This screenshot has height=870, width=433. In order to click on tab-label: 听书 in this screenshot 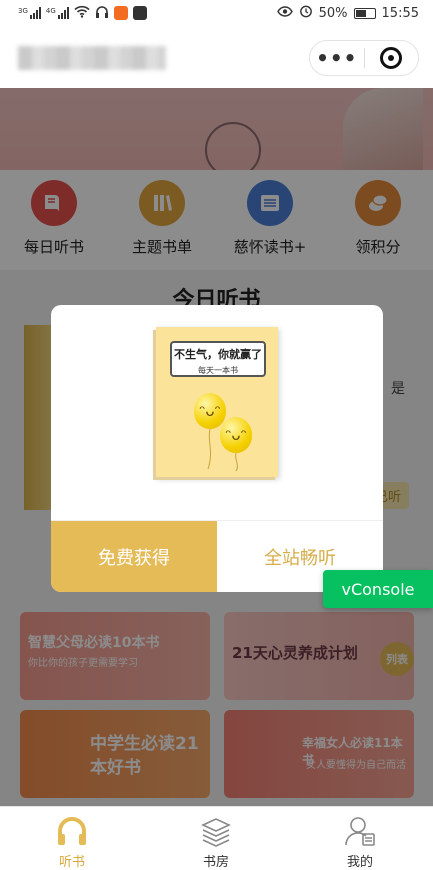, I will do `click(71, 862)`.